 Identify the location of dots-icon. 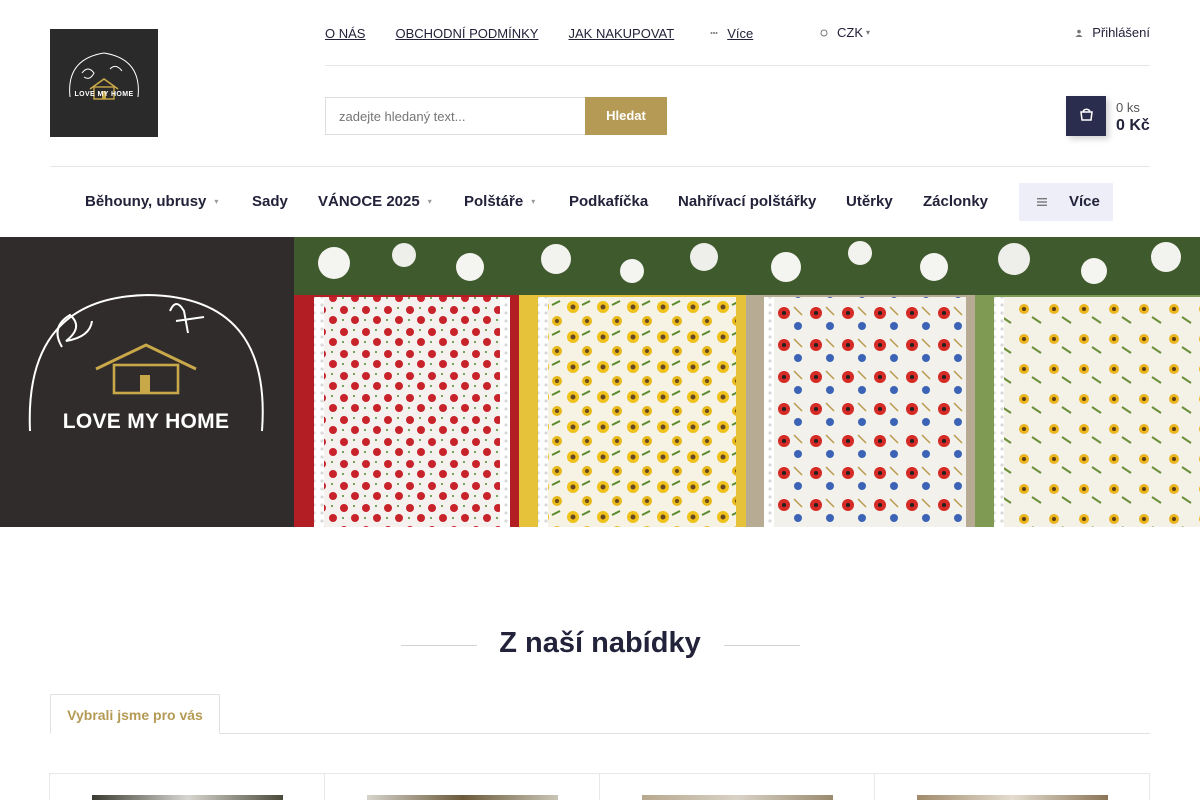
(714, 33).